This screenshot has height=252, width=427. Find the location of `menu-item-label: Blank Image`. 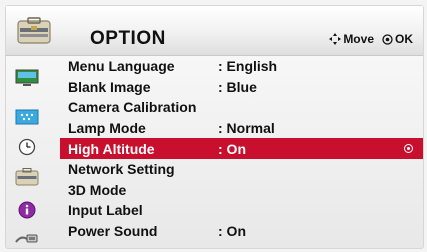

menu-item-label: Blank Image is located at coordinates (109, 86).